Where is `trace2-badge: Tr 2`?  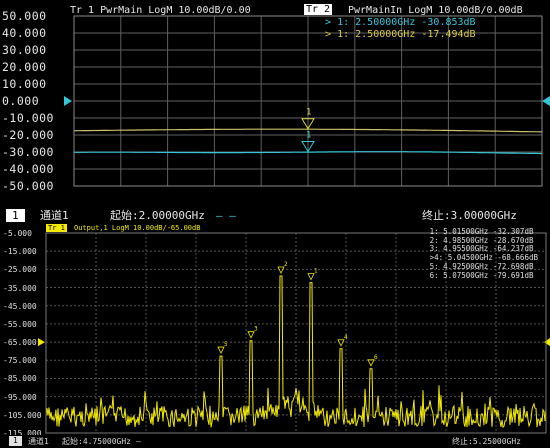
trace2-badge: Tr 2 is located at coordinates (318, 9).